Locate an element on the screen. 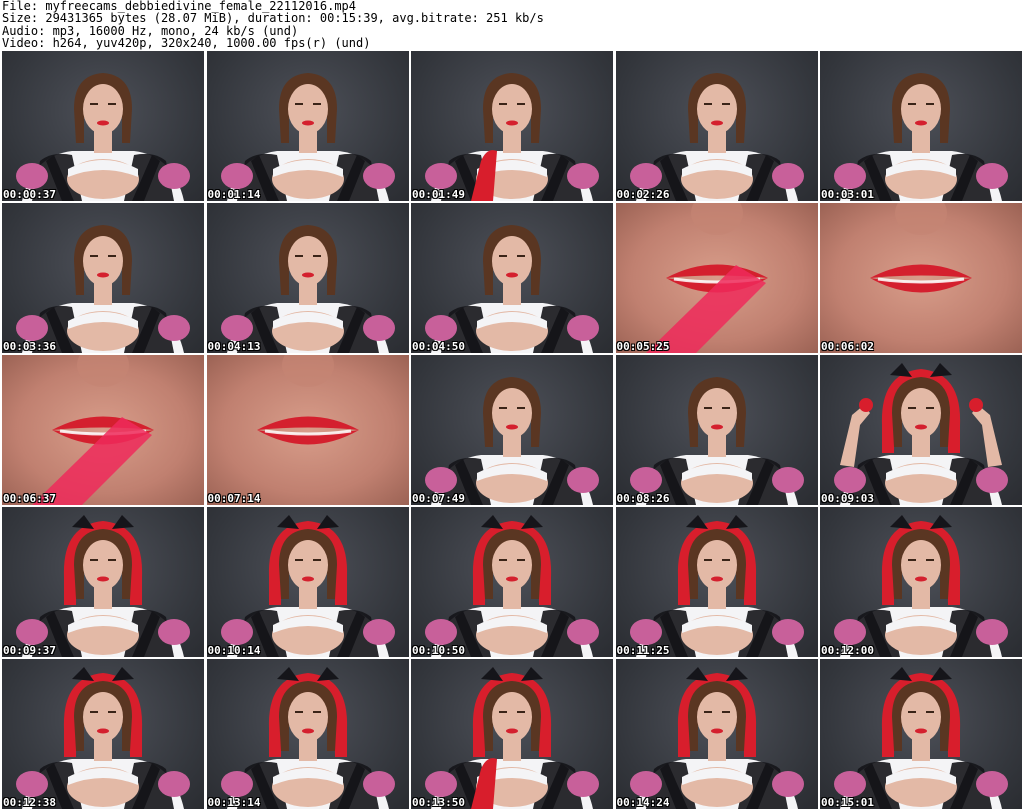 Image resolution: width=1024 pixels, height=811 pixels. thumbnail-timestamp: 00:09:37 is located at coordinates (29, 650).